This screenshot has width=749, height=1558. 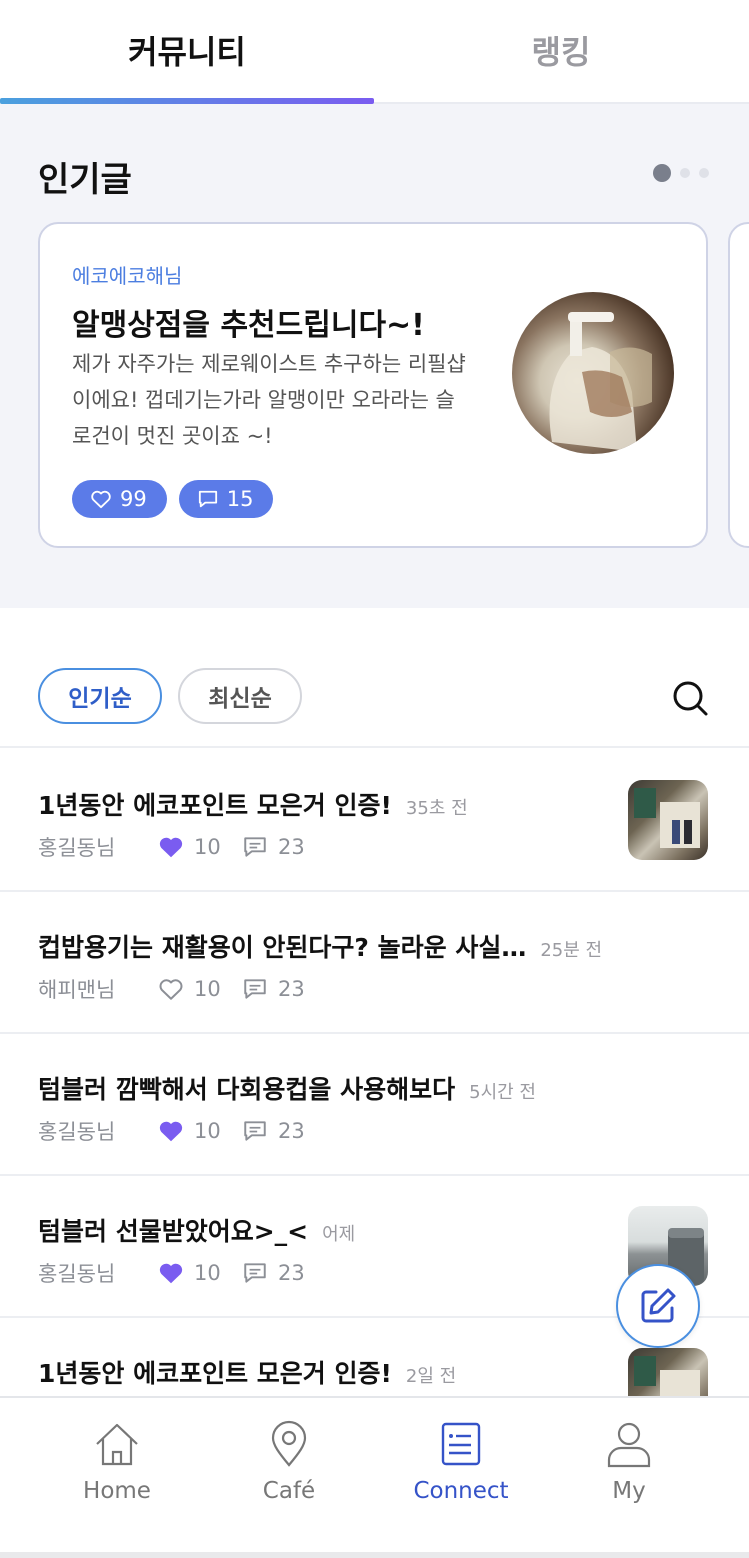 I want to click on nav-connect: Connect, so click(x=461, y=1475).